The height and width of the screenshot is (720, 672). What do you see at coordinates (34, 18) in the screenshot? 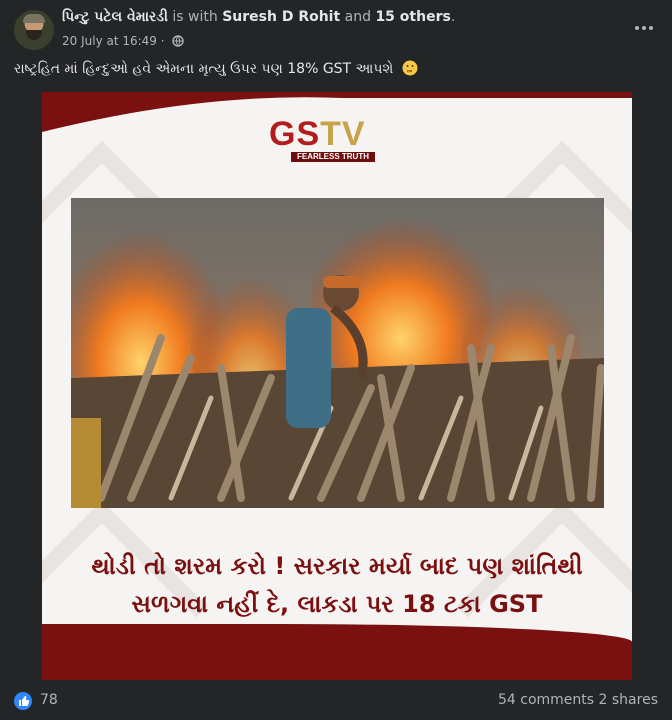
I see `avatar-cap` at bounding box center [34, 18].